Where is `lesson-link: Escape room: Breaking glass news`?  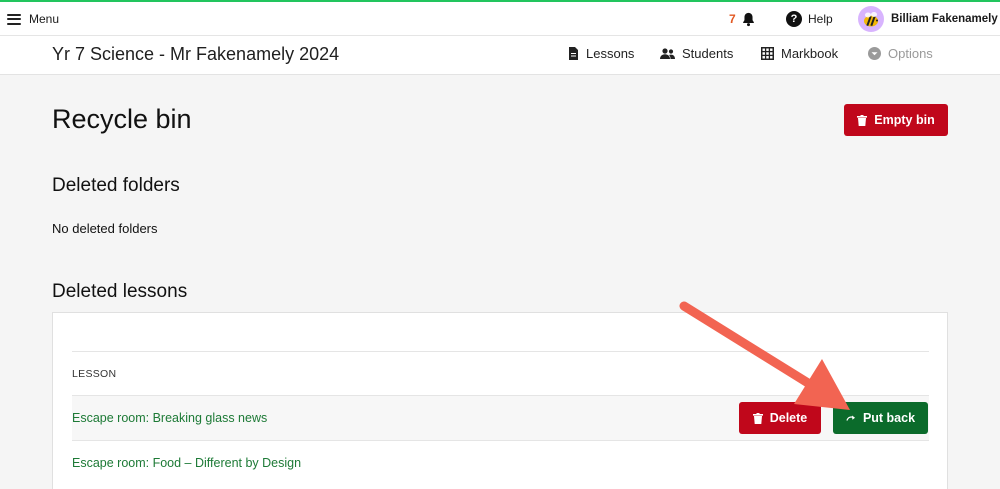
lesson-link: Escape room: Breaking glass news is located at coordinates (169, 418).